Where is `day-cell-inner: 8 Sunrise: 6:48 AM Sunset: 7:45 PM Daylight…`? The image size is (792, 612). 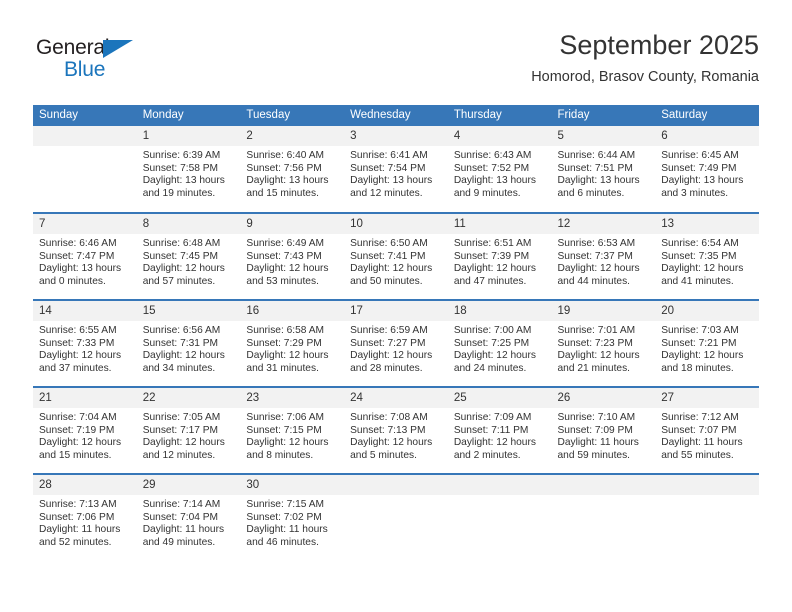 day-cell-inner: 8 Sunrise: 6:48 AM Sunset: 7:45 PM Daylight… is located at coordinates (188, 256).